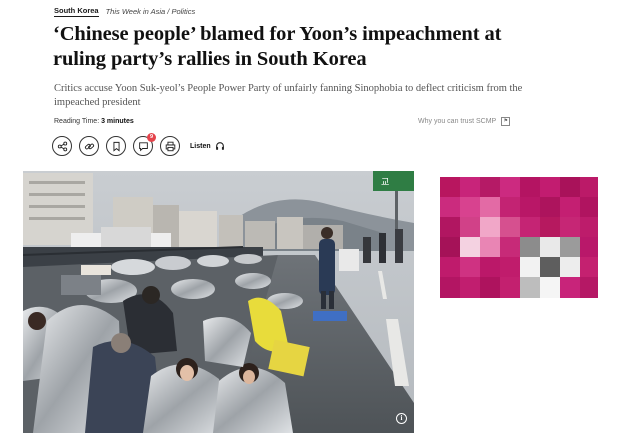  What do you see at coordinates (151, 137) in the screenshot?
I see `comment-count-badge: 9` at bounding box center [151, 137].